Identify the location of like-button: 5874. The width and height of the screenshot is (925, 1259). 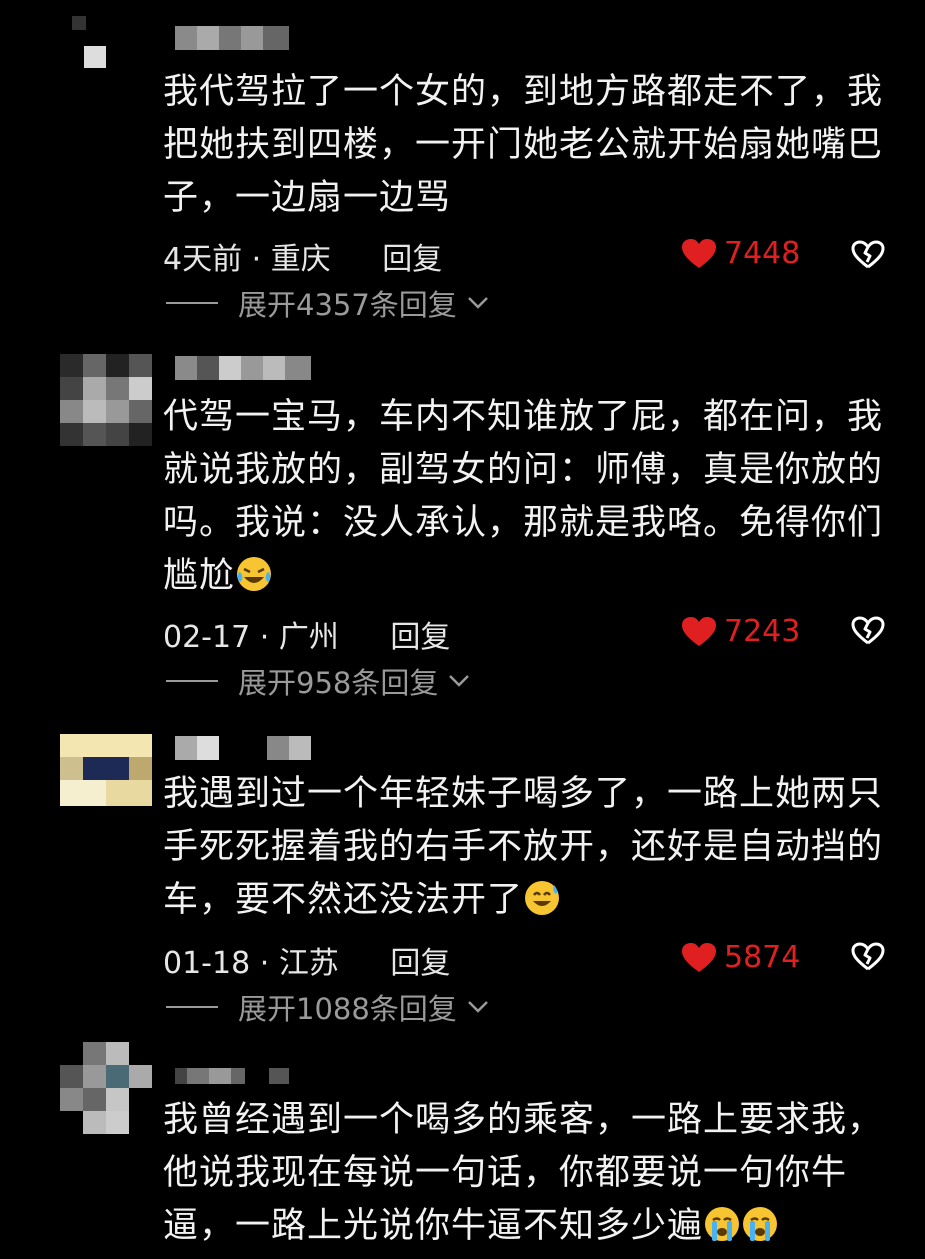
(741, 957).